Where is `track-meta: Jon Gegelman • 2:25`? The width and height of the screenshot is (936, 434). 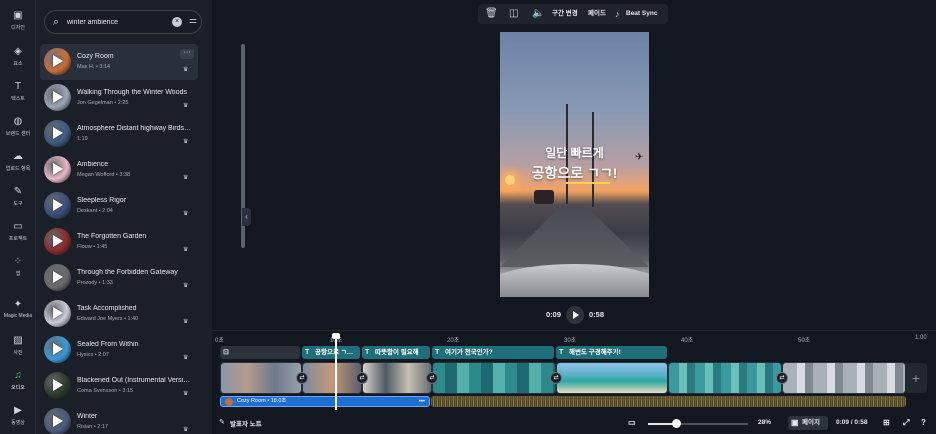 track-meta: Jon Gegelman • 2:25 is located at coordinates (103, 103).